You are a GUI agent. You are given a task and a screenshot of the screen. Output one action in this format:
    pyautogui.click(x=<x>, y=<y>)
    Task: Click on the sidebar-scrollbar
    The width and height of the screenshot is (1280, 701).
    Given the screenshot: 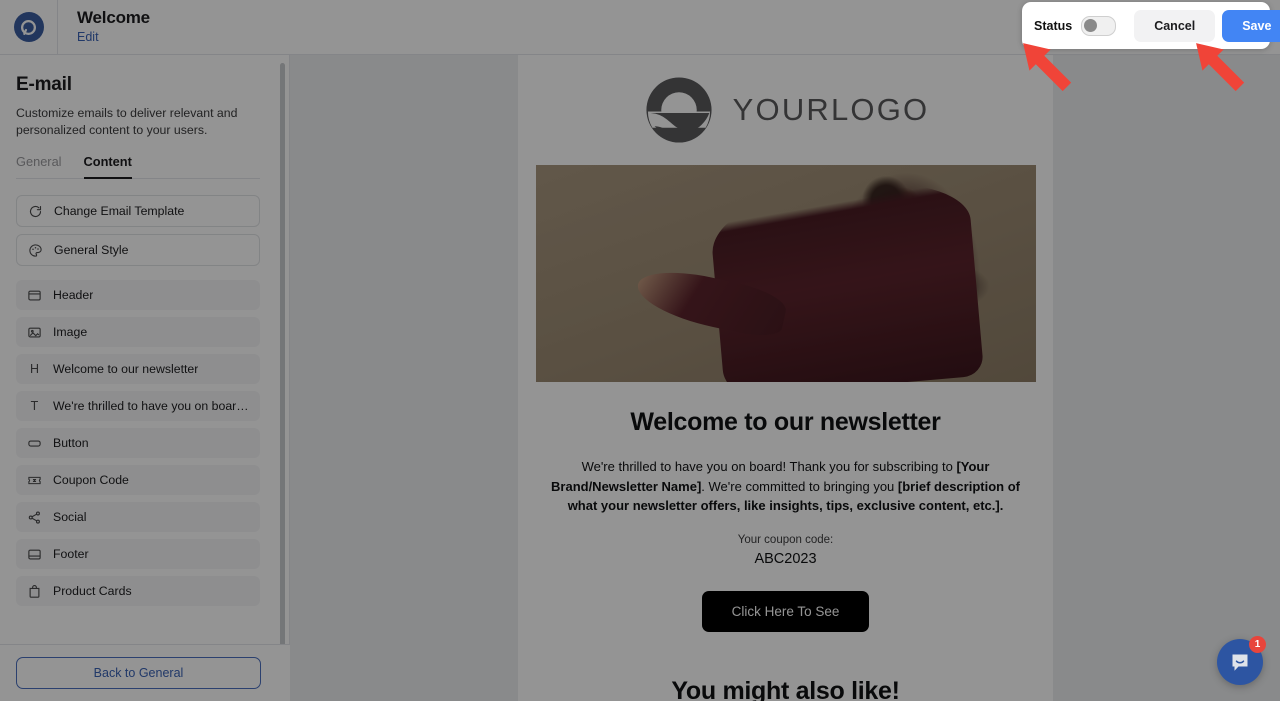 What is the action you would take?
    pyautogui.click(x=282, y=373)
    